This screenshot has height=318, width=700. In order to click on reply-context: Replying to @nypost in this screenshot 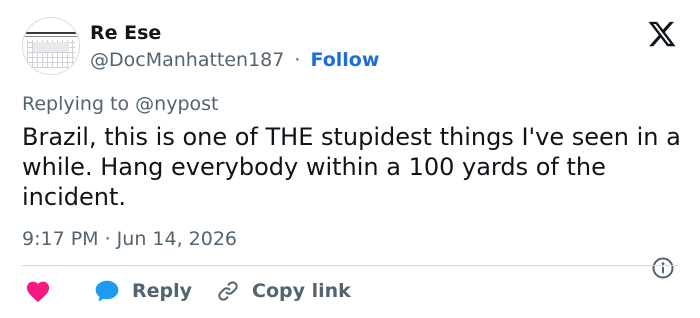, I will do `click(120, 104)`.